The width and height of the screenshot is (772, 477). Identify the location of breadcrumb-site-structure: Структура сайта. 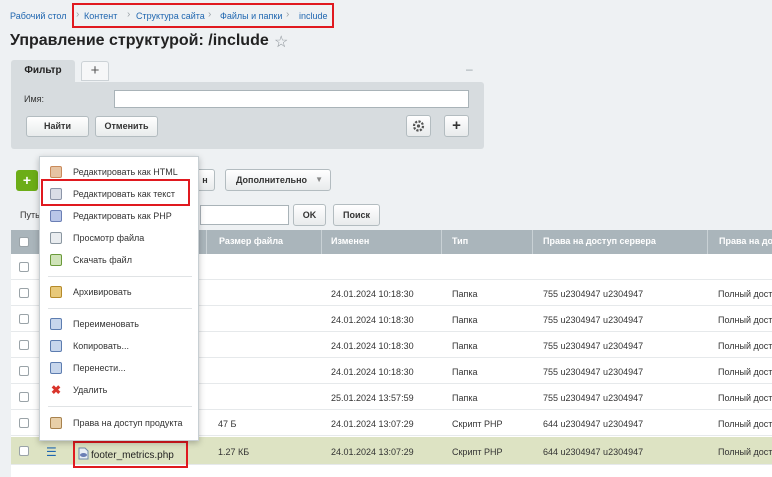
(170, 16).